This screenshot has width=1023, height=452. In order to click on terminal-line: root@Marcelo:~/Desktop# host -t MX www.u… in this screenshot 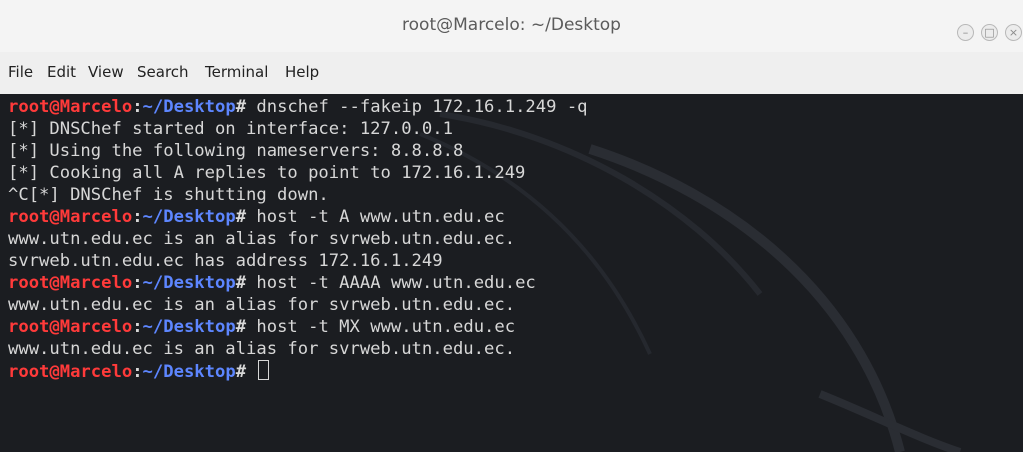, I will do `click(261, 327)`.